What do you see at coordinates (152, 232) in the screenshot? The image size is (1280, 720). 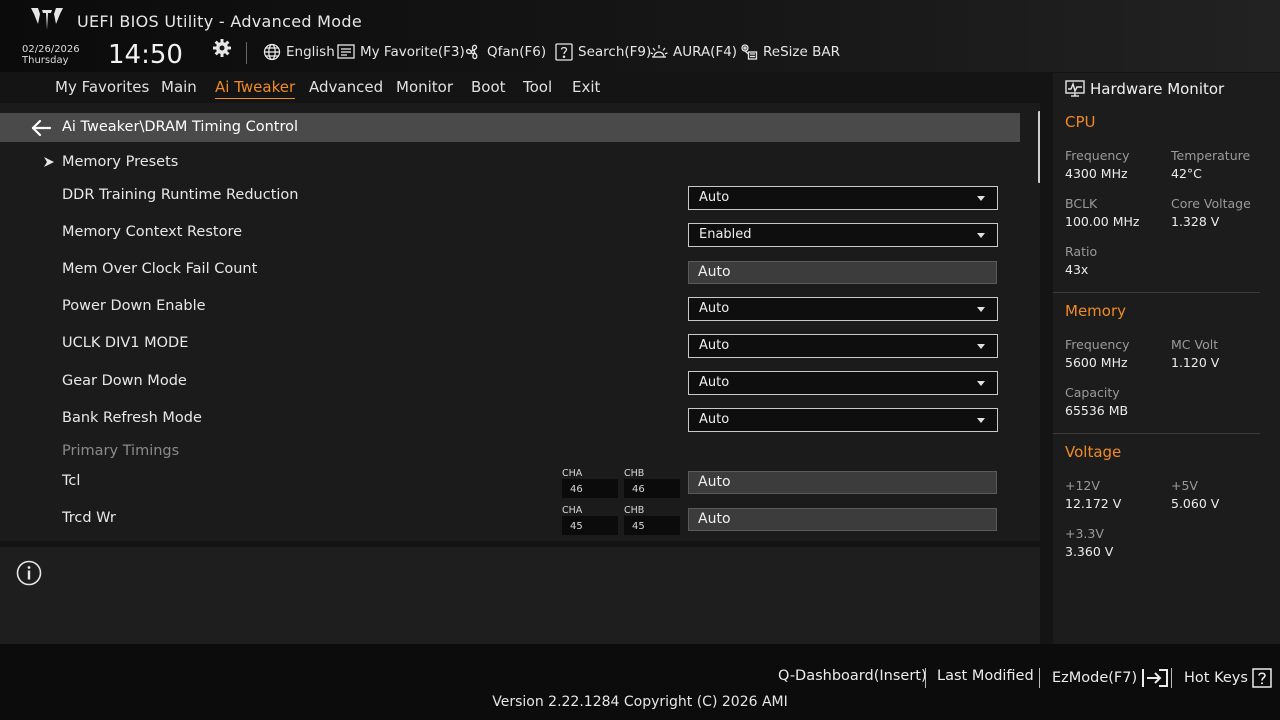 I see `setting-label: Memory Context Restore` at bounding box center [152, 232].